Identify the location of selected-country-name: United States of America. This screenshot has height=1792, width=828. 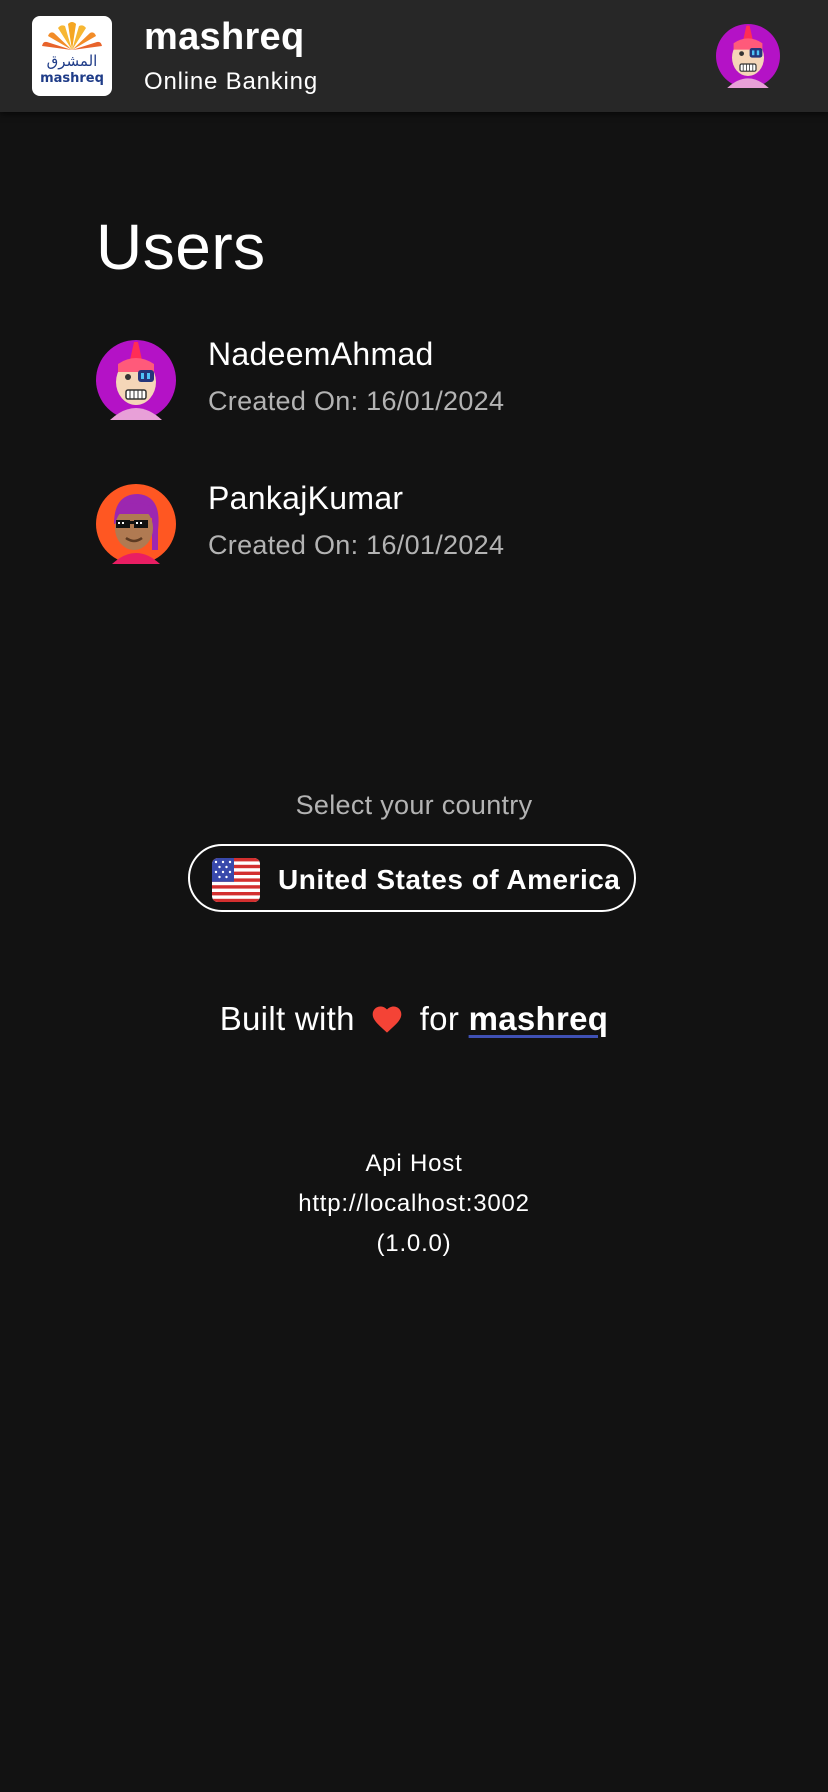
(449, 879).